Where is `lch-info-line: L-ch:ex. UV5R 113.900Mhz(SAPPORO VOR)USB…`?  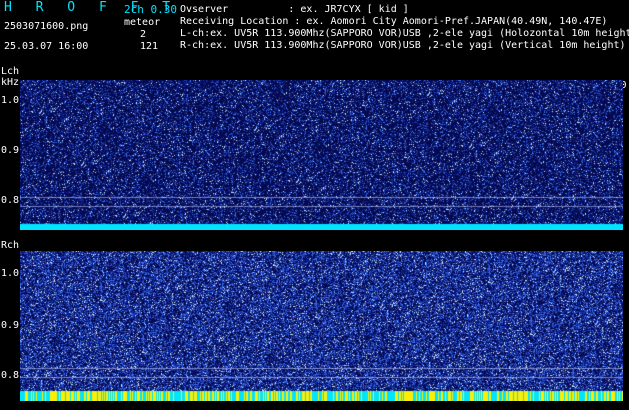 lch-info-line: L-ch:ex. UV5R 113.900Mhz(SAPPORO VOR)USB… is located at coordinates (404, 33).